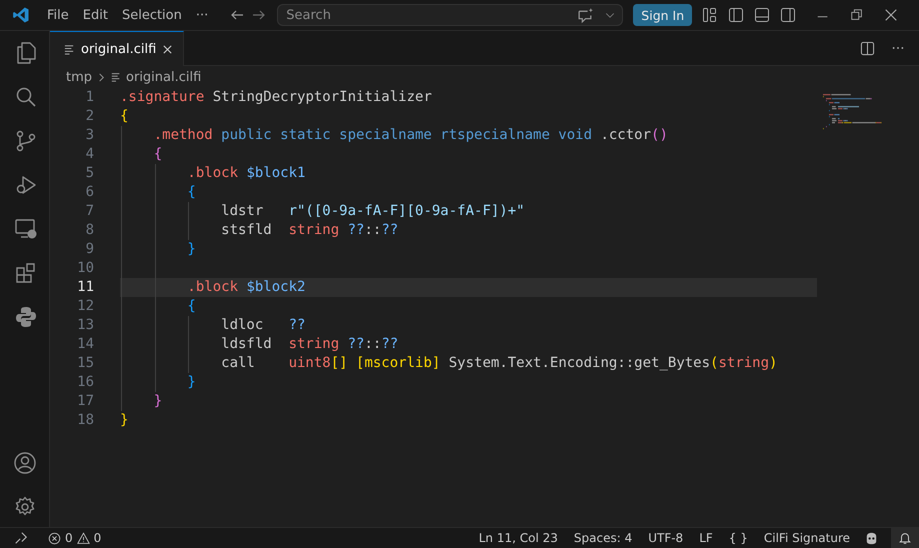 Image resolution: width=919 pixels, height=548 pixels. What do you see at coordinates (79, 77) in the screenshot?
I see `breadcrumb-item: tmp` at bounding box center [79, 77].